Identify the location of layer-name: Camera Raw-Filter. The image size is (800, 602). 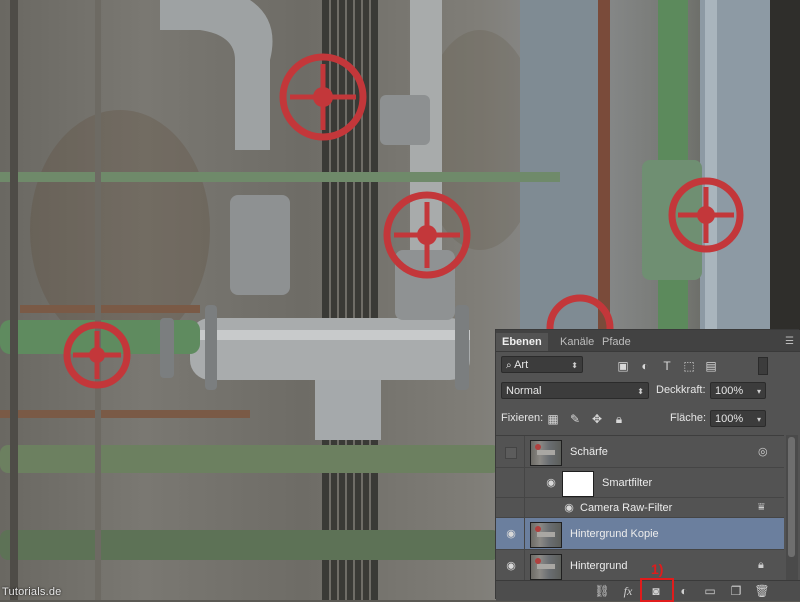
(626, 508).